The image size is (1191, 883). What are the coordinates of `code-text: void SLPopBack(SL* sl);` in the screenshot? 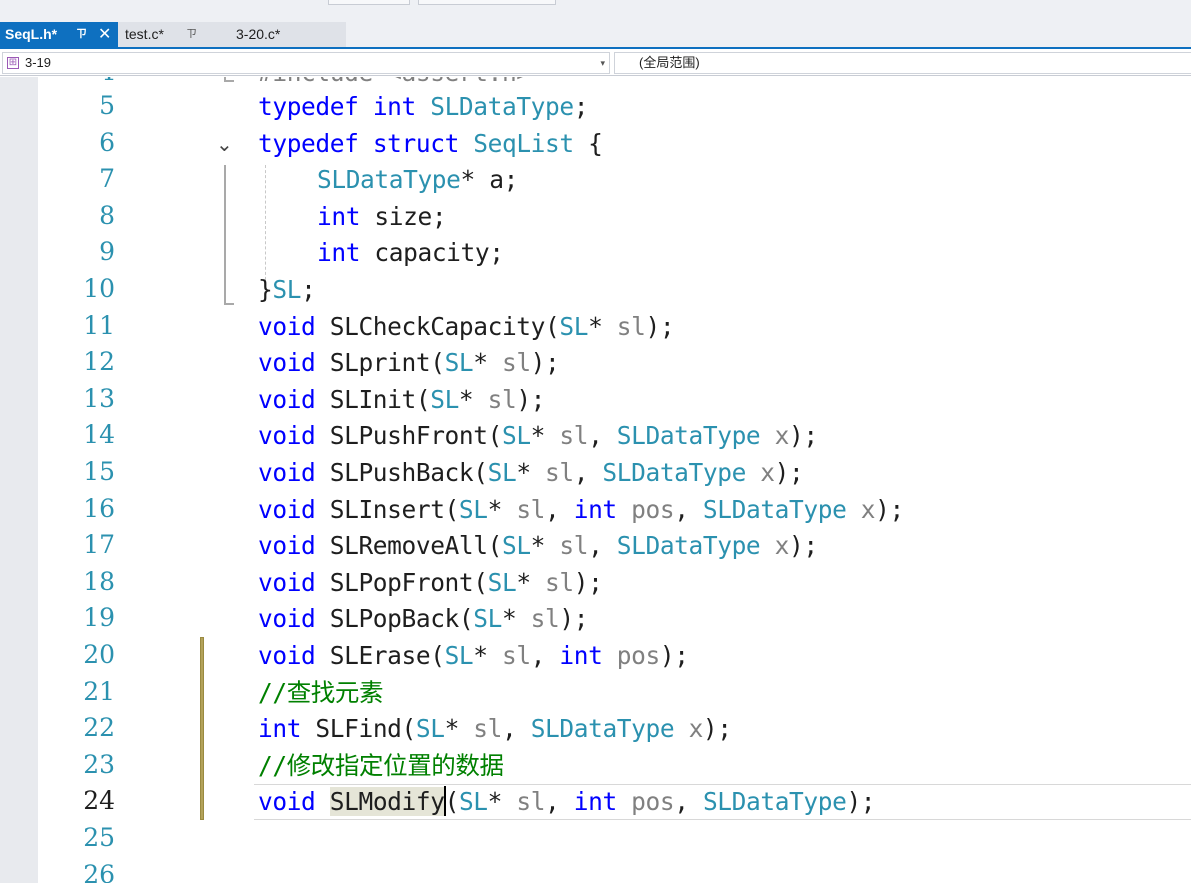 It's located at (423, 619).